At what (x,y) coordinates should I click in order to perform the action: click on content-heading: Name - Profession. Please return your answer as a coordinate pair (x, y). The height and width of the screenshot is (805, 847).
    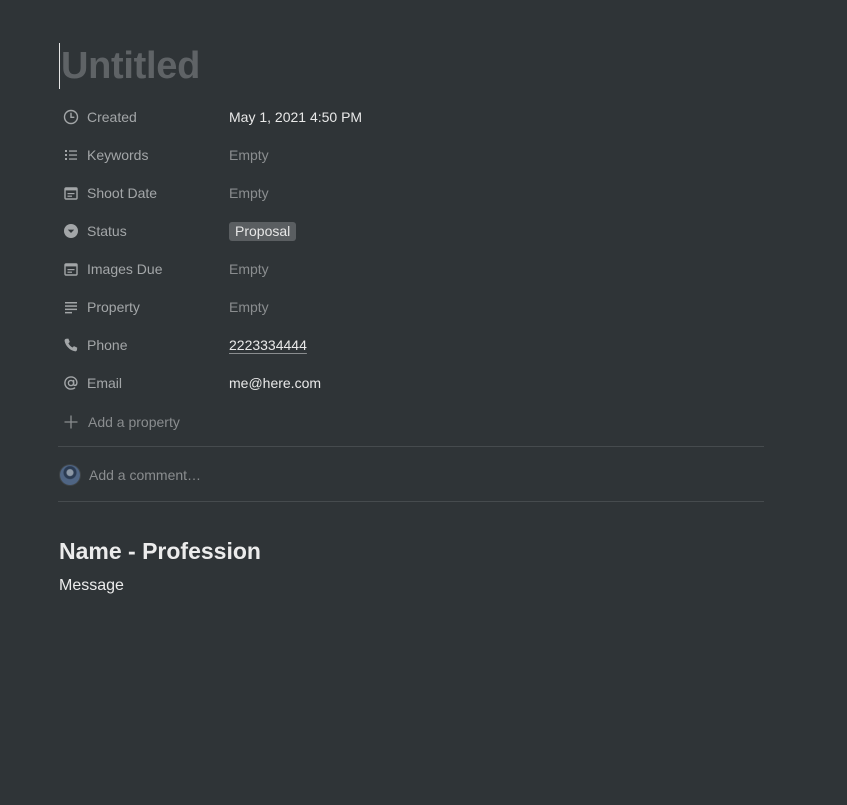
    Looking at the image, I should click on (160, 551).